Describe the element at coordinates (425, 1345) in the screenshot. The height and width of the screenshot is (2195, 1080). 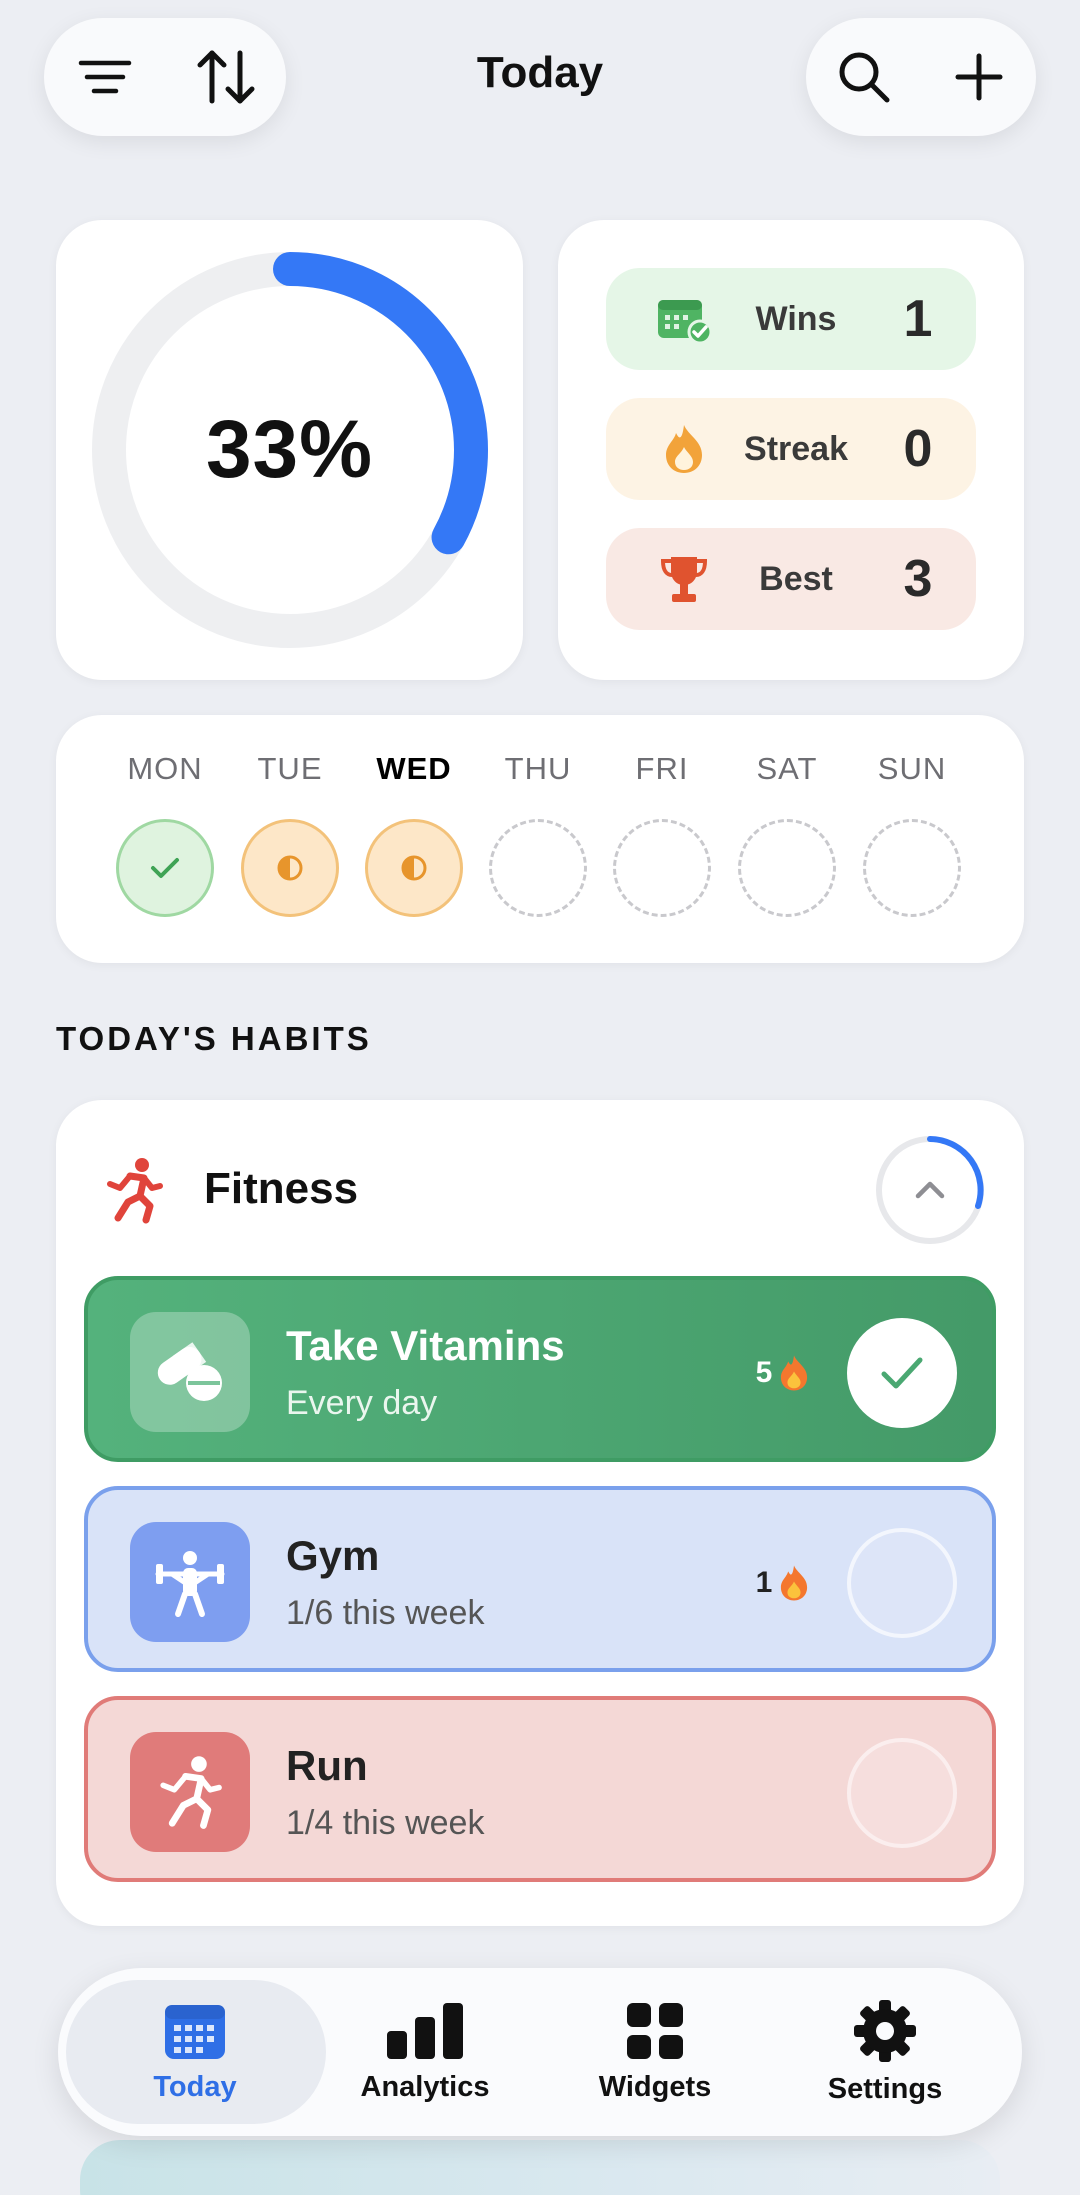
I see `habit-name: Take Vitamins` at that location.